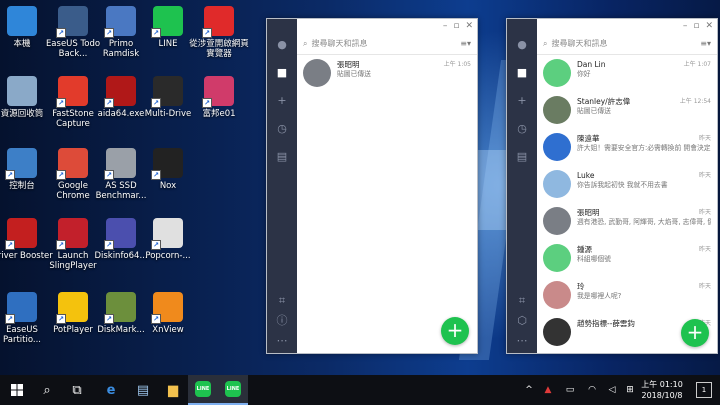 This screenshot has width=720, height=405. I want to click on network-button: ◠, so click(592, 390).